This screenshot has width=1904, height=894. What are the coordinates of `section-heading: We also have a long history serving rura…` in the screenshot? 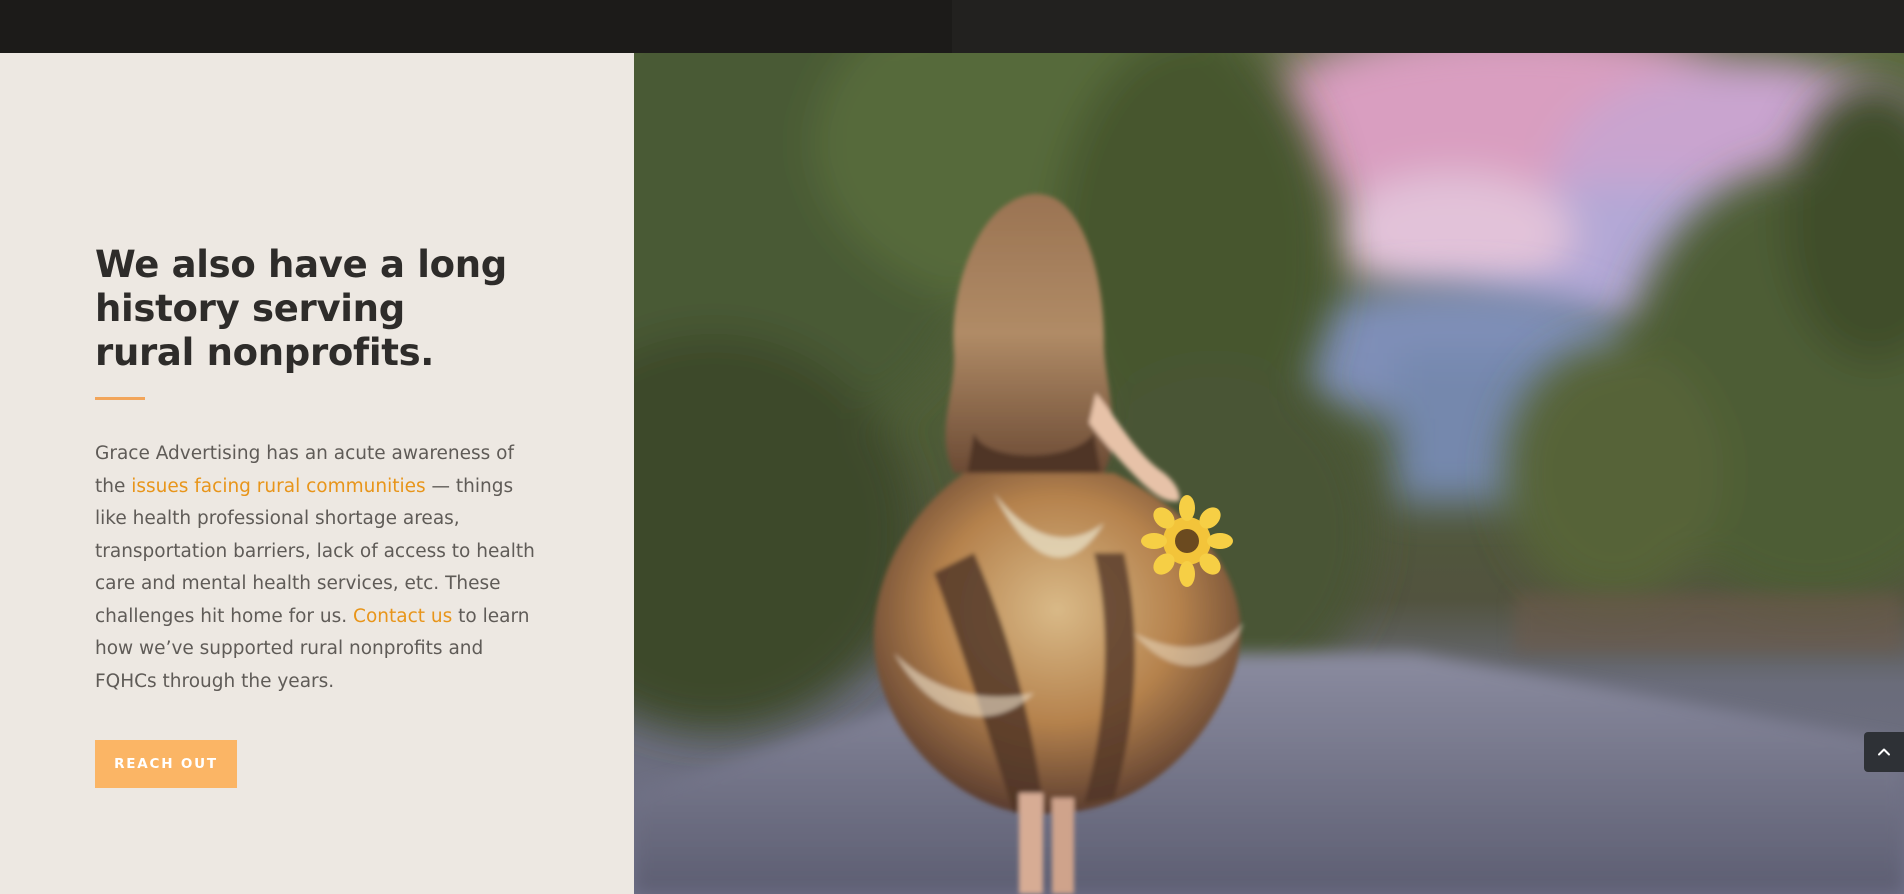 It's located at (301, 308).